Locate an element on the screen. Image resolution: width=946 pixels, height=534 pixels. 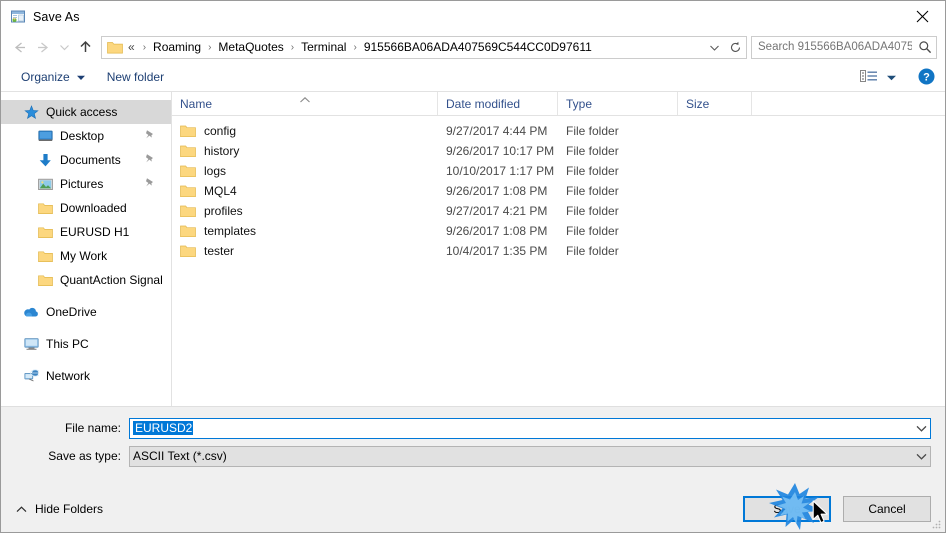
sidebar-item-onedrive: OneDrive is located at coordinates (86, 312).